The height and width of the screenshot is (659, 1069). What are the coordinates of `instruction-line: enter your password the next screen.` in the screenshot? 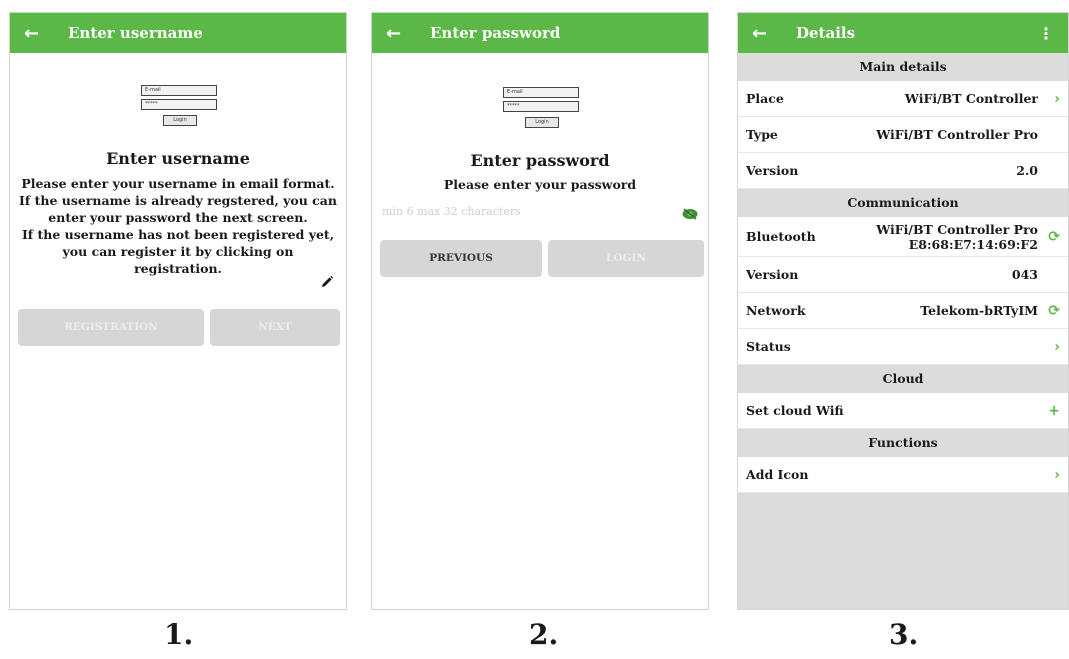 It's located at (178, 217).